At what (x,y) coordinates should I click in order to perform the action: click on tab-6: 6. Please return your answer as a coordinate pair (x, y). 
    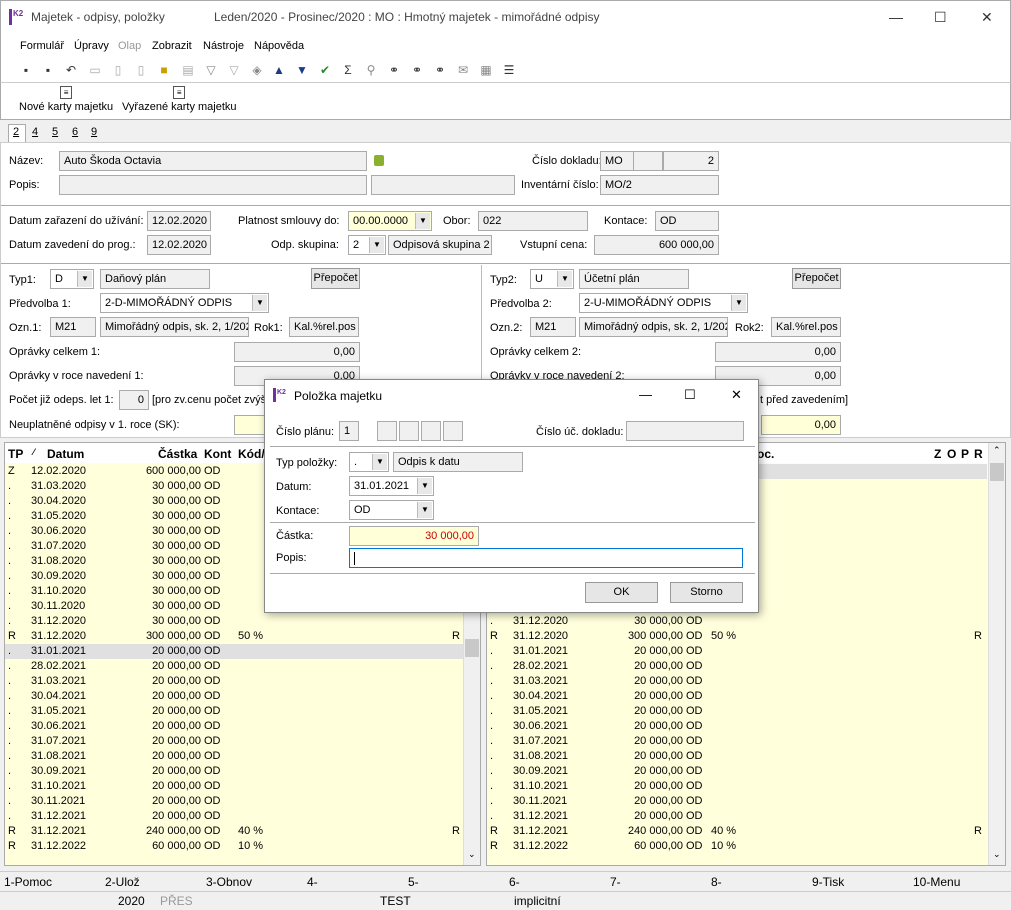
    Looking at the image, I should click on (75, 132).